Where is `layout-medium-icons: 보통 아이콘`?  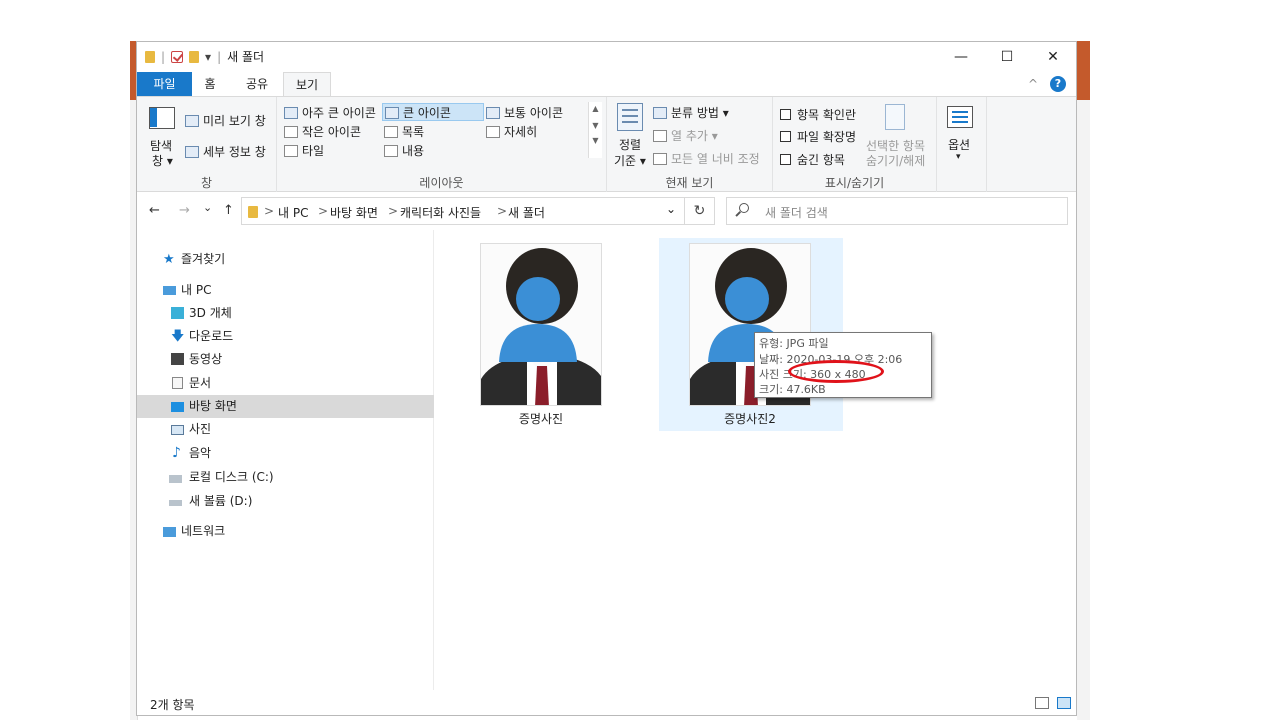 layout-medium-icons: 보통 아이콘 is located at coordinates (524, 112).